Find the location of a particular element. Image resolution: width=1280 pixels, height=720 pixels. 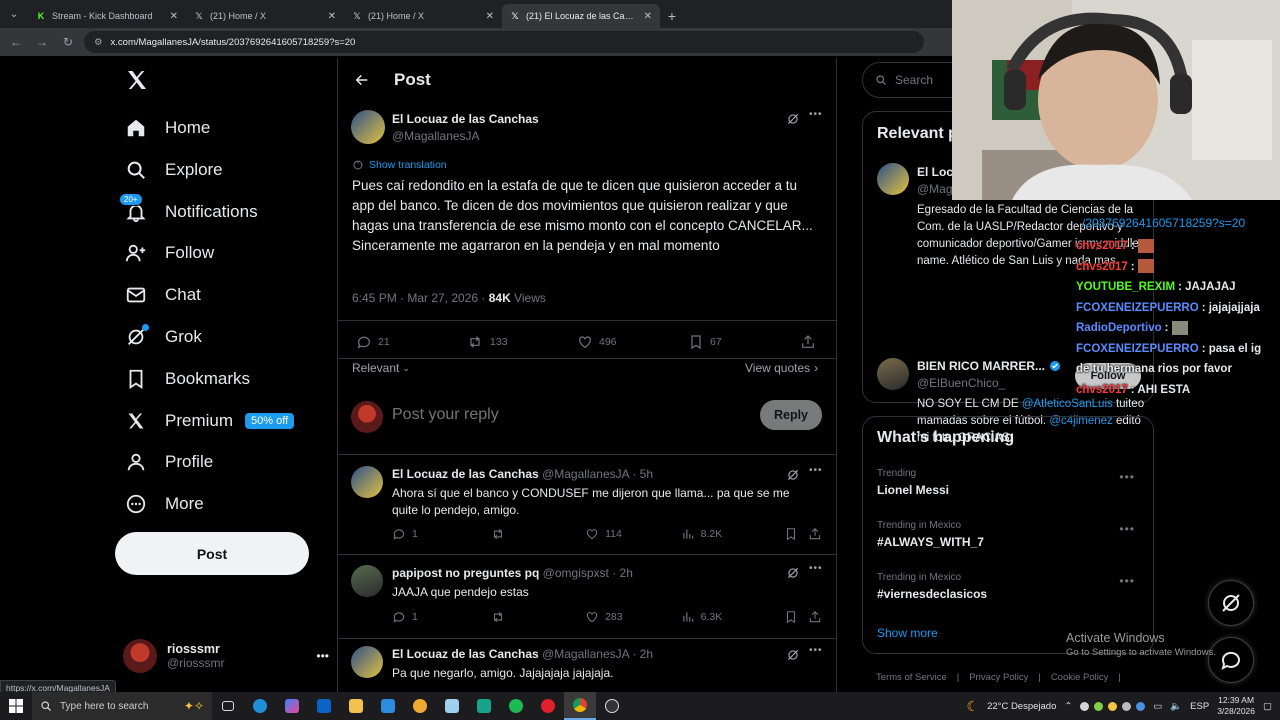

chrome-canary-icon is located at coordinates (420, 706).